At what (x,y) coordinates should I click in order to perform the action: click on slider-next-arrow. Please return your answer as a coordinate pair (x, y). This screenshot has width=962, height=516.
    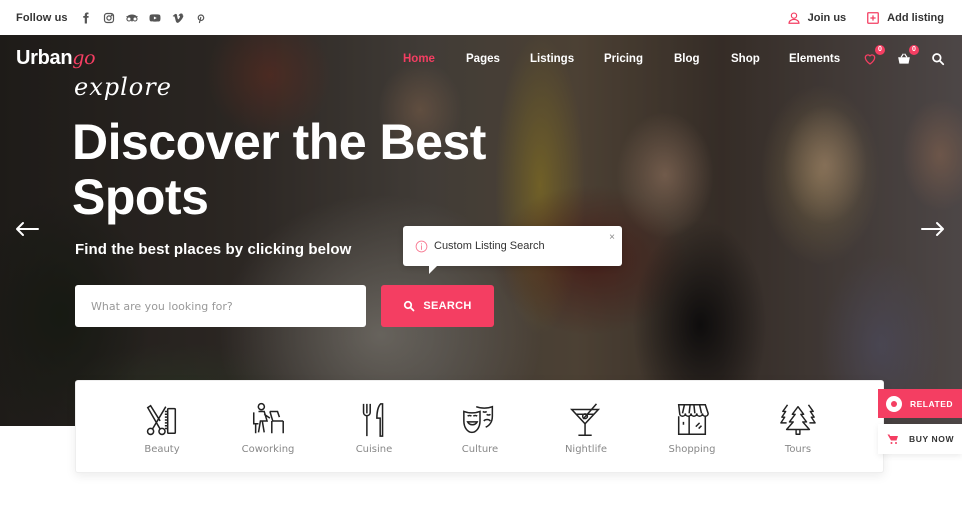
    Looking at the image, I should click on (933, 229).